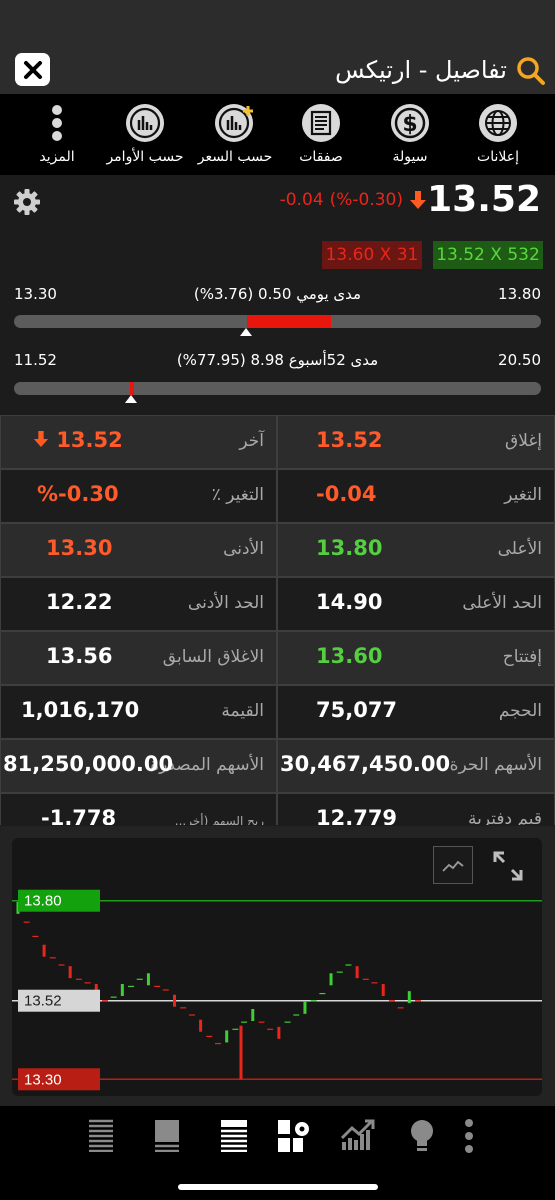 The width and height of the screenshot is (555, 1200). I want to click on day-range-bar, so click(277, 321).